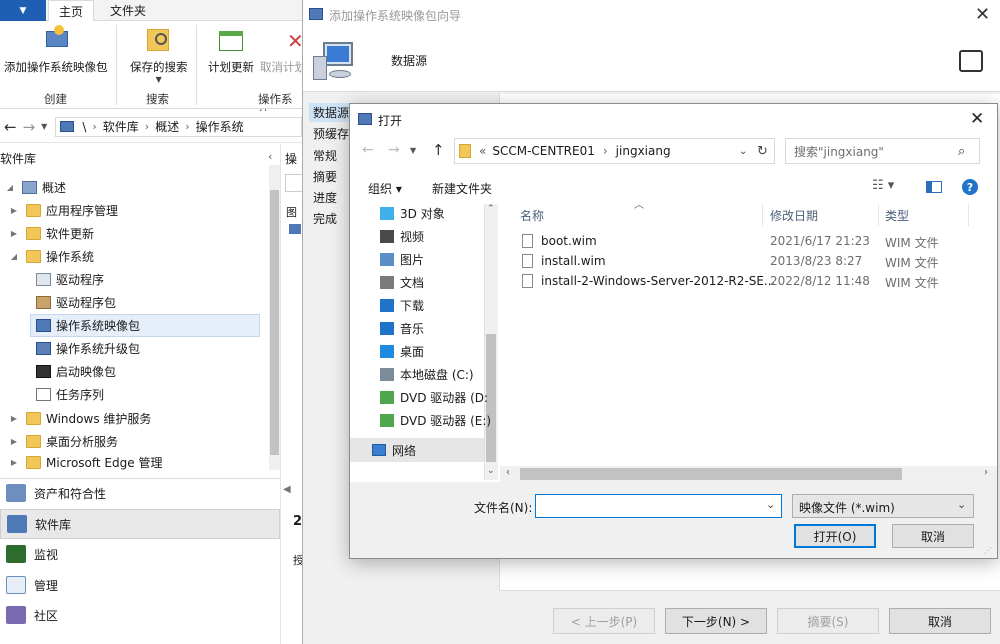  What do you see at coordinates (412, 328) in the screenshot?
I see `nav-item-label: 音乐` at bounding box center [412, 328].